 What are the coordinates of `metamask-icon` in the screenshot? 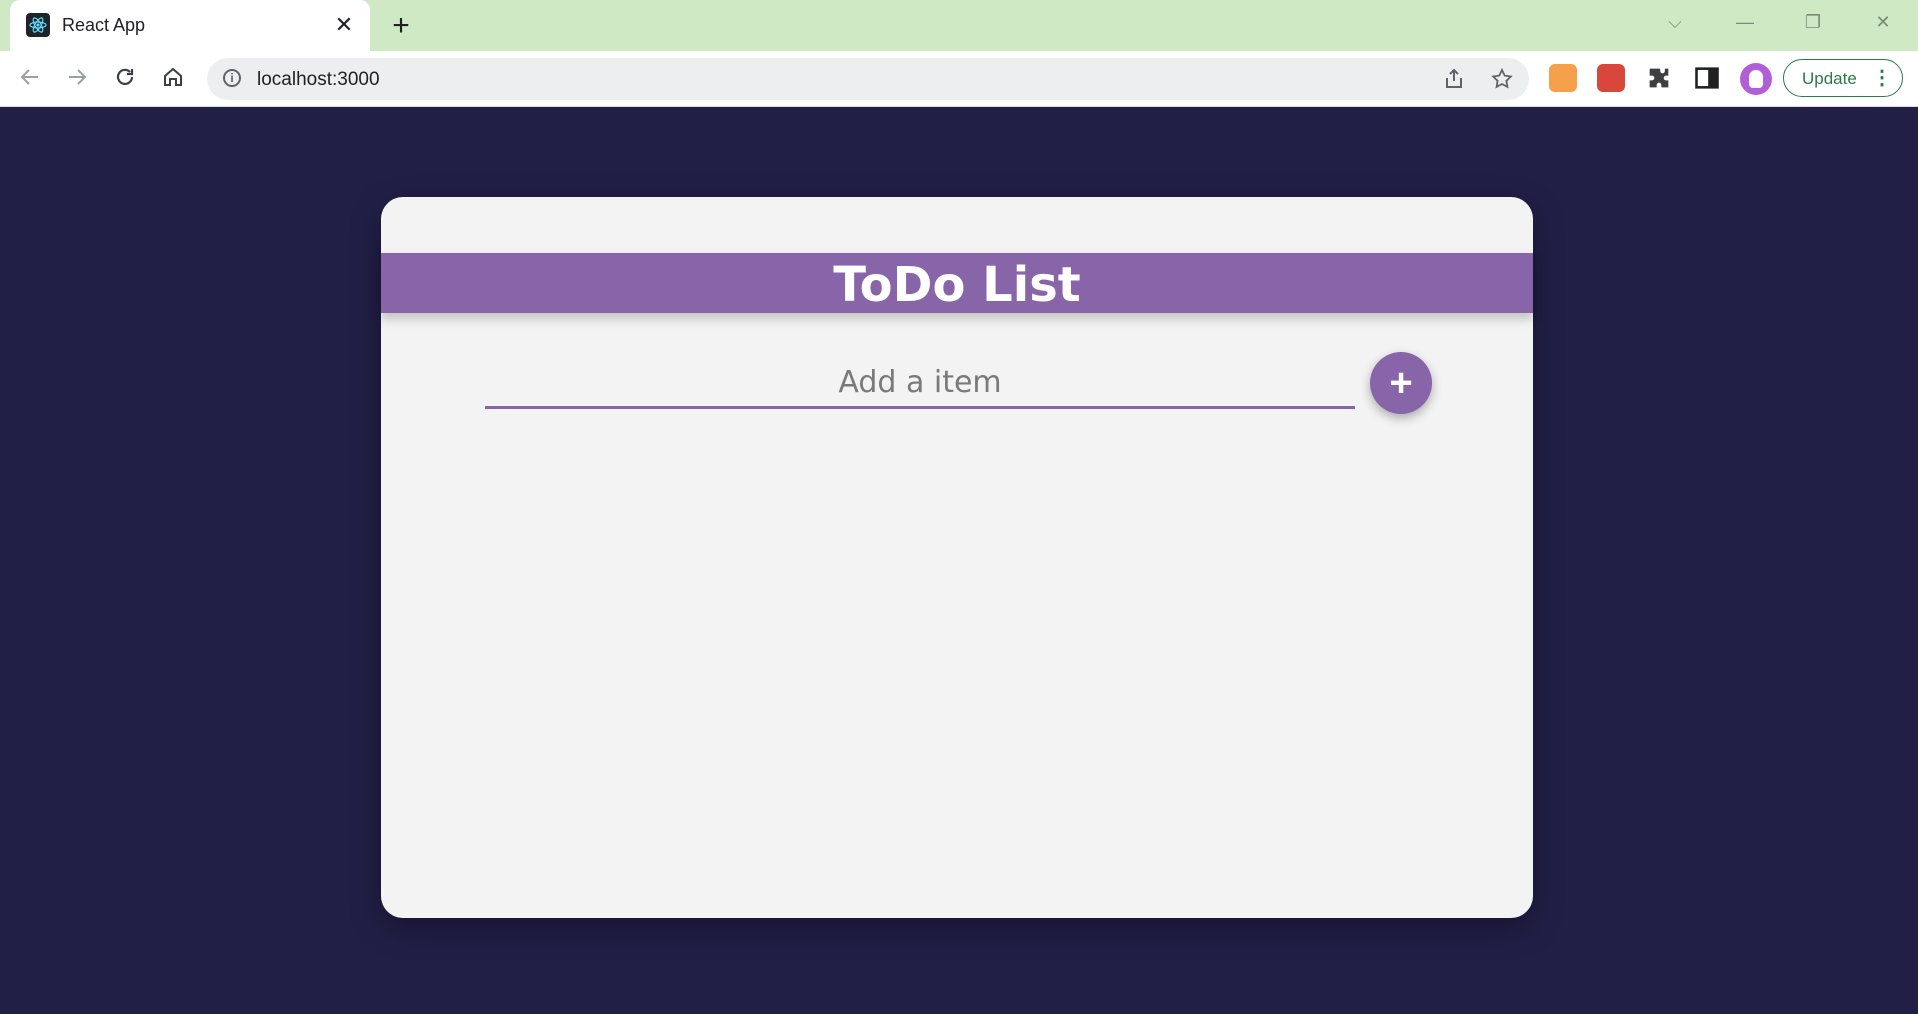 It's located at (1563, 78).